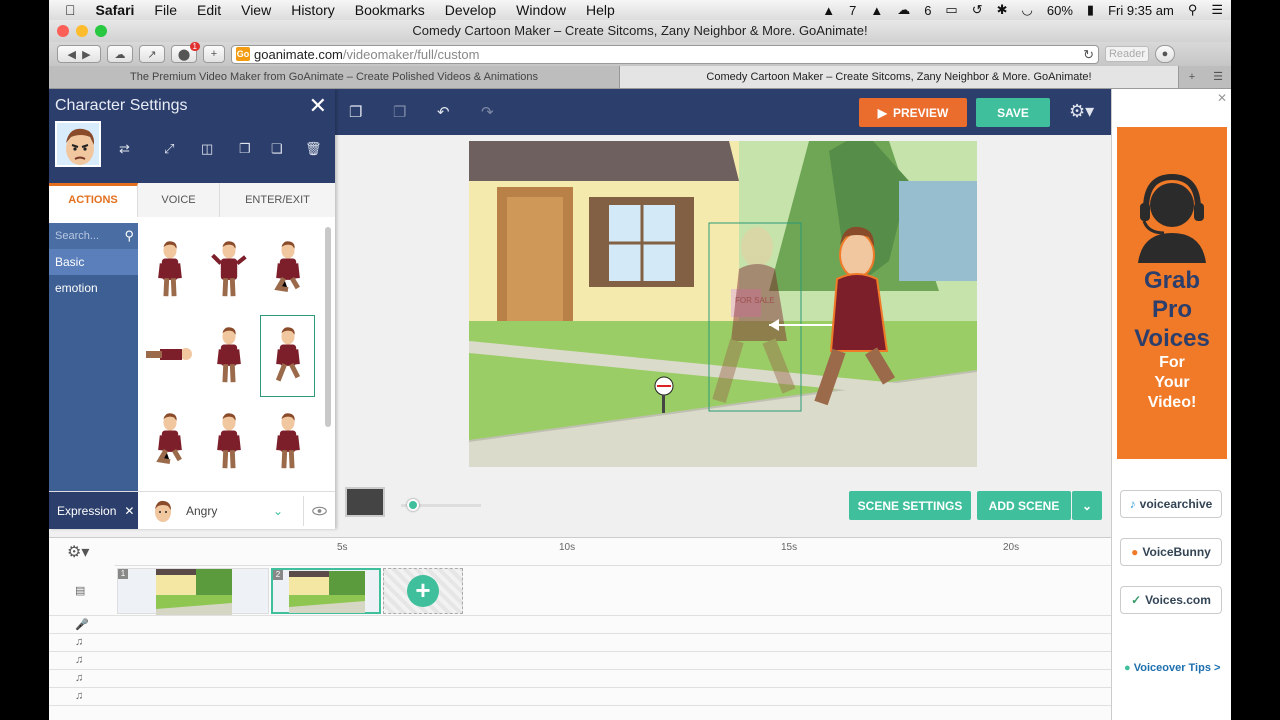  What do you see at coordinates (152, 54) in the screenshot?
I see `share-button: ↗` at bounding box center [152, 54].